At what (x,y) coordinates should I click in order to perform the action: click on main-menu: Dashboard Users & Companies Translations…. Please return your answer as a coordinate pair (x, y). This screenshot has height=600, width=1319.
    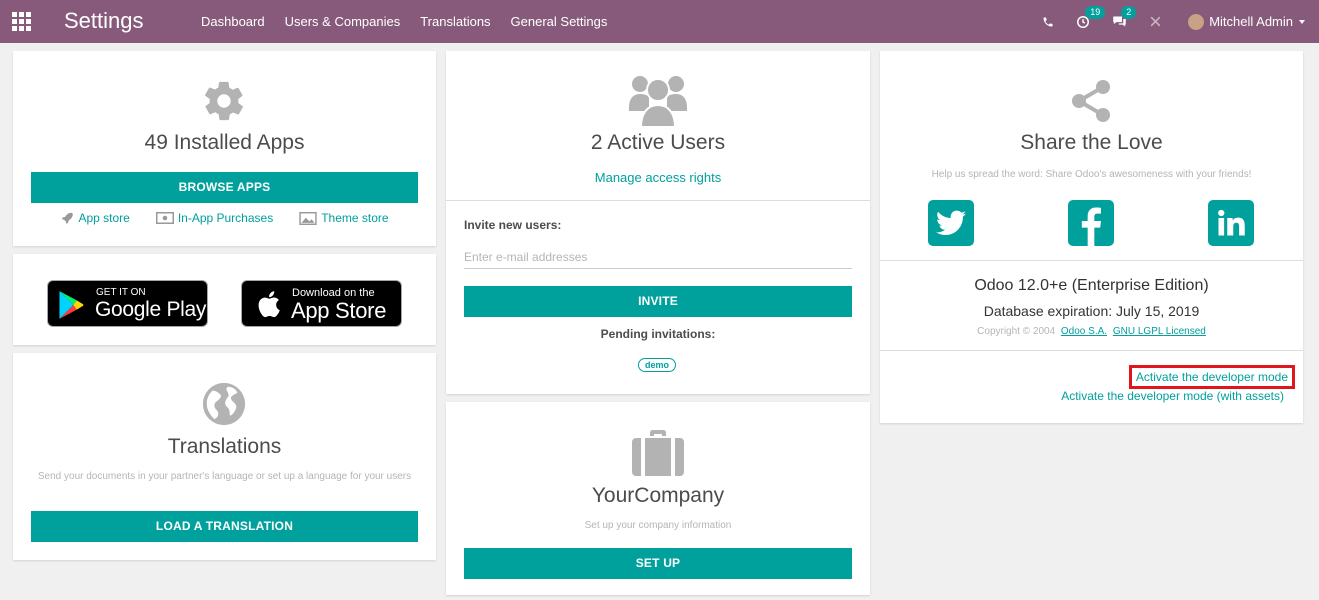
    Looking at the image, I should click on (404, 21).